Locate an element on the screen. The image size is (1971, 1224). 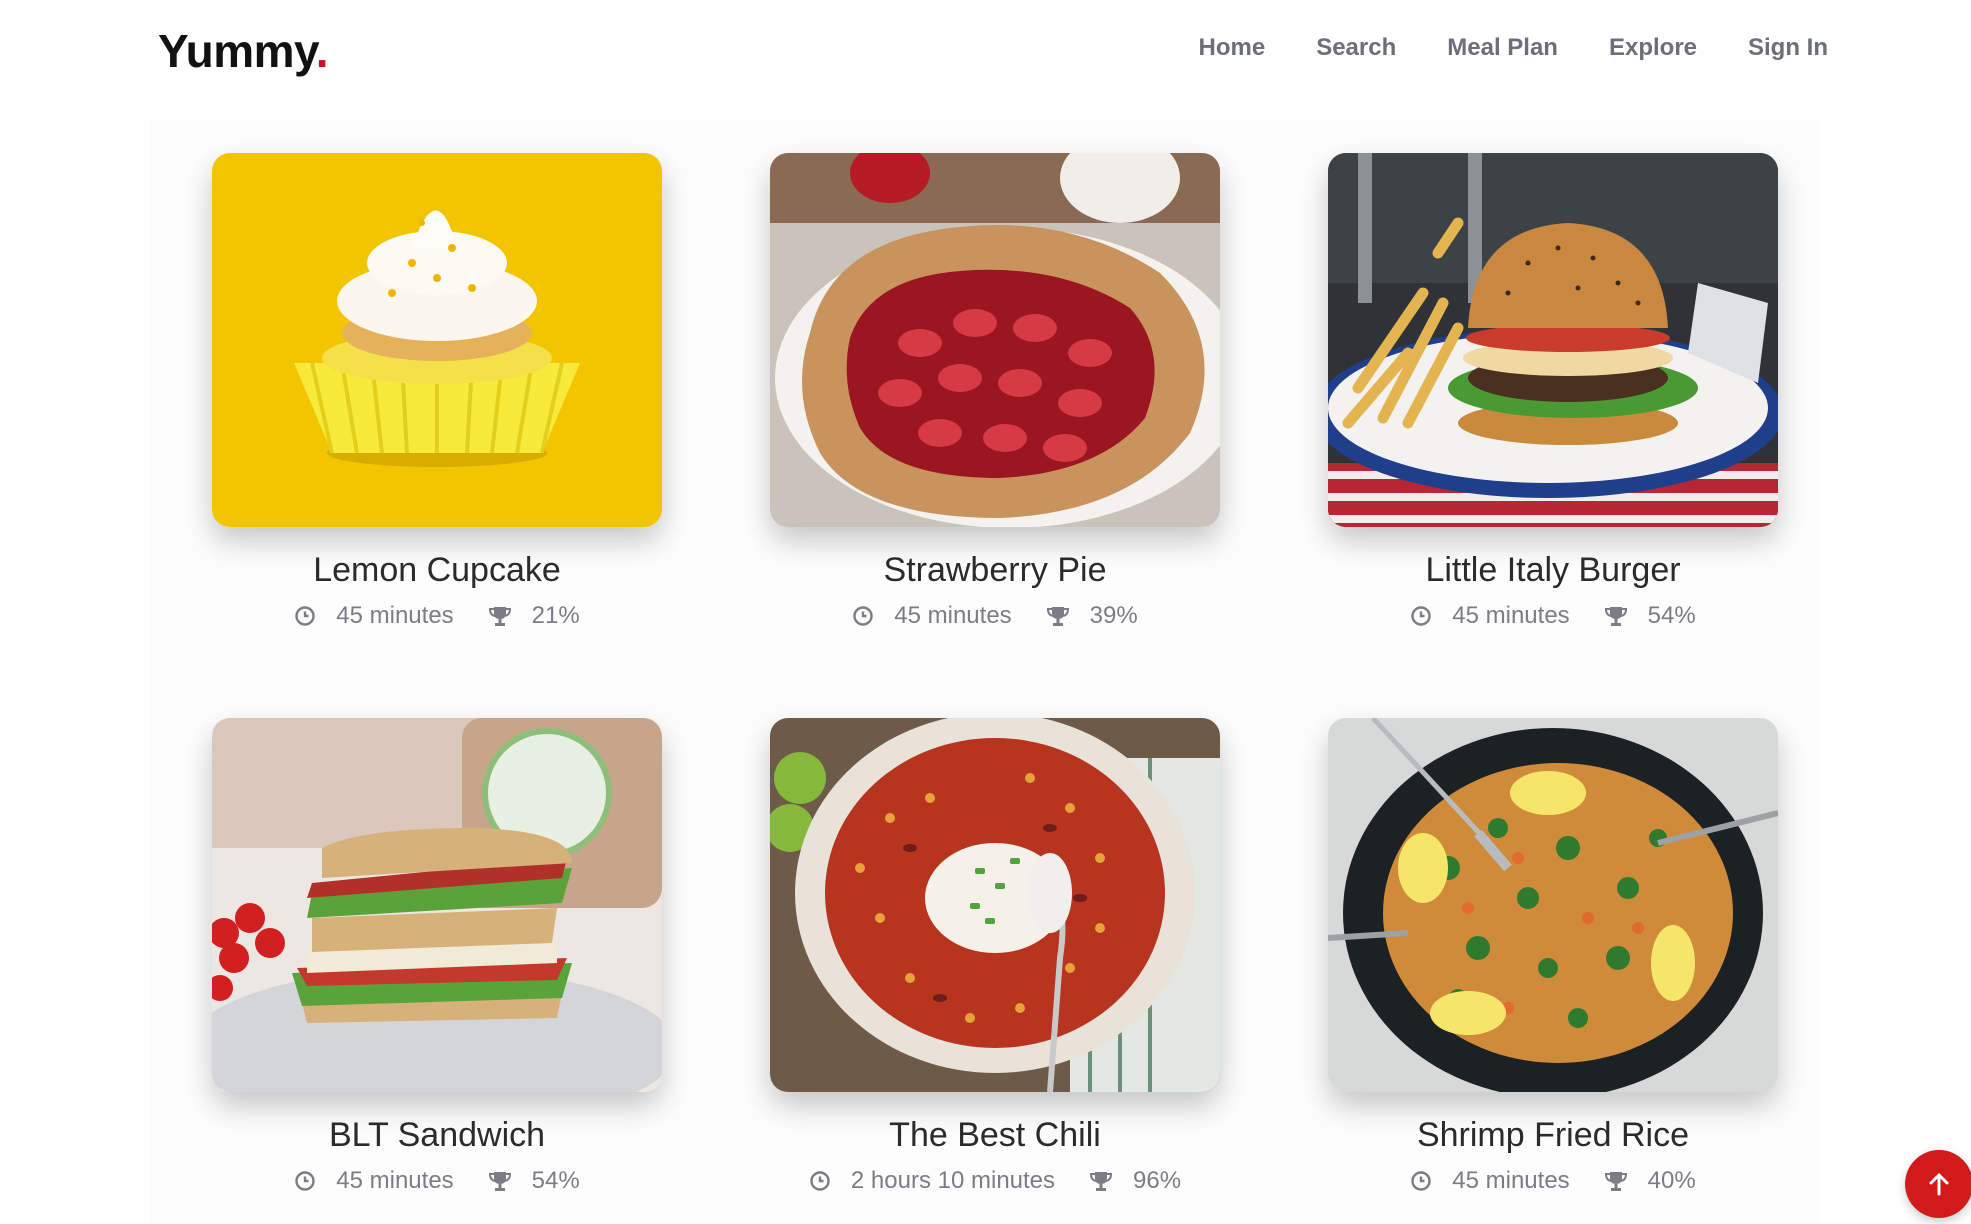
recipe-rating-label: 40% is located at coordinates (1671, 1180).